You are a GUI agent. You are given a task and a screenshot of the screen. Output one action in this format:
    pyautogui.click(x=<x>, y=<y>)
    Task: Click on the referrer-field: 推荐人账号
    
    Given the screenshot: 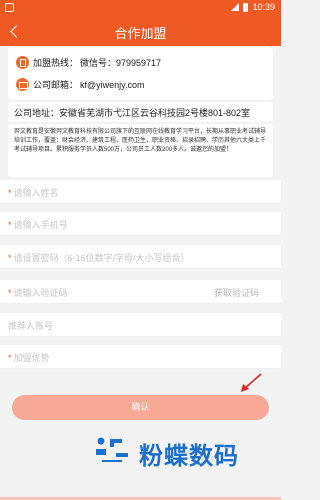 What is the action you would take?
    pyautogui.click(x=140, y=325)
    